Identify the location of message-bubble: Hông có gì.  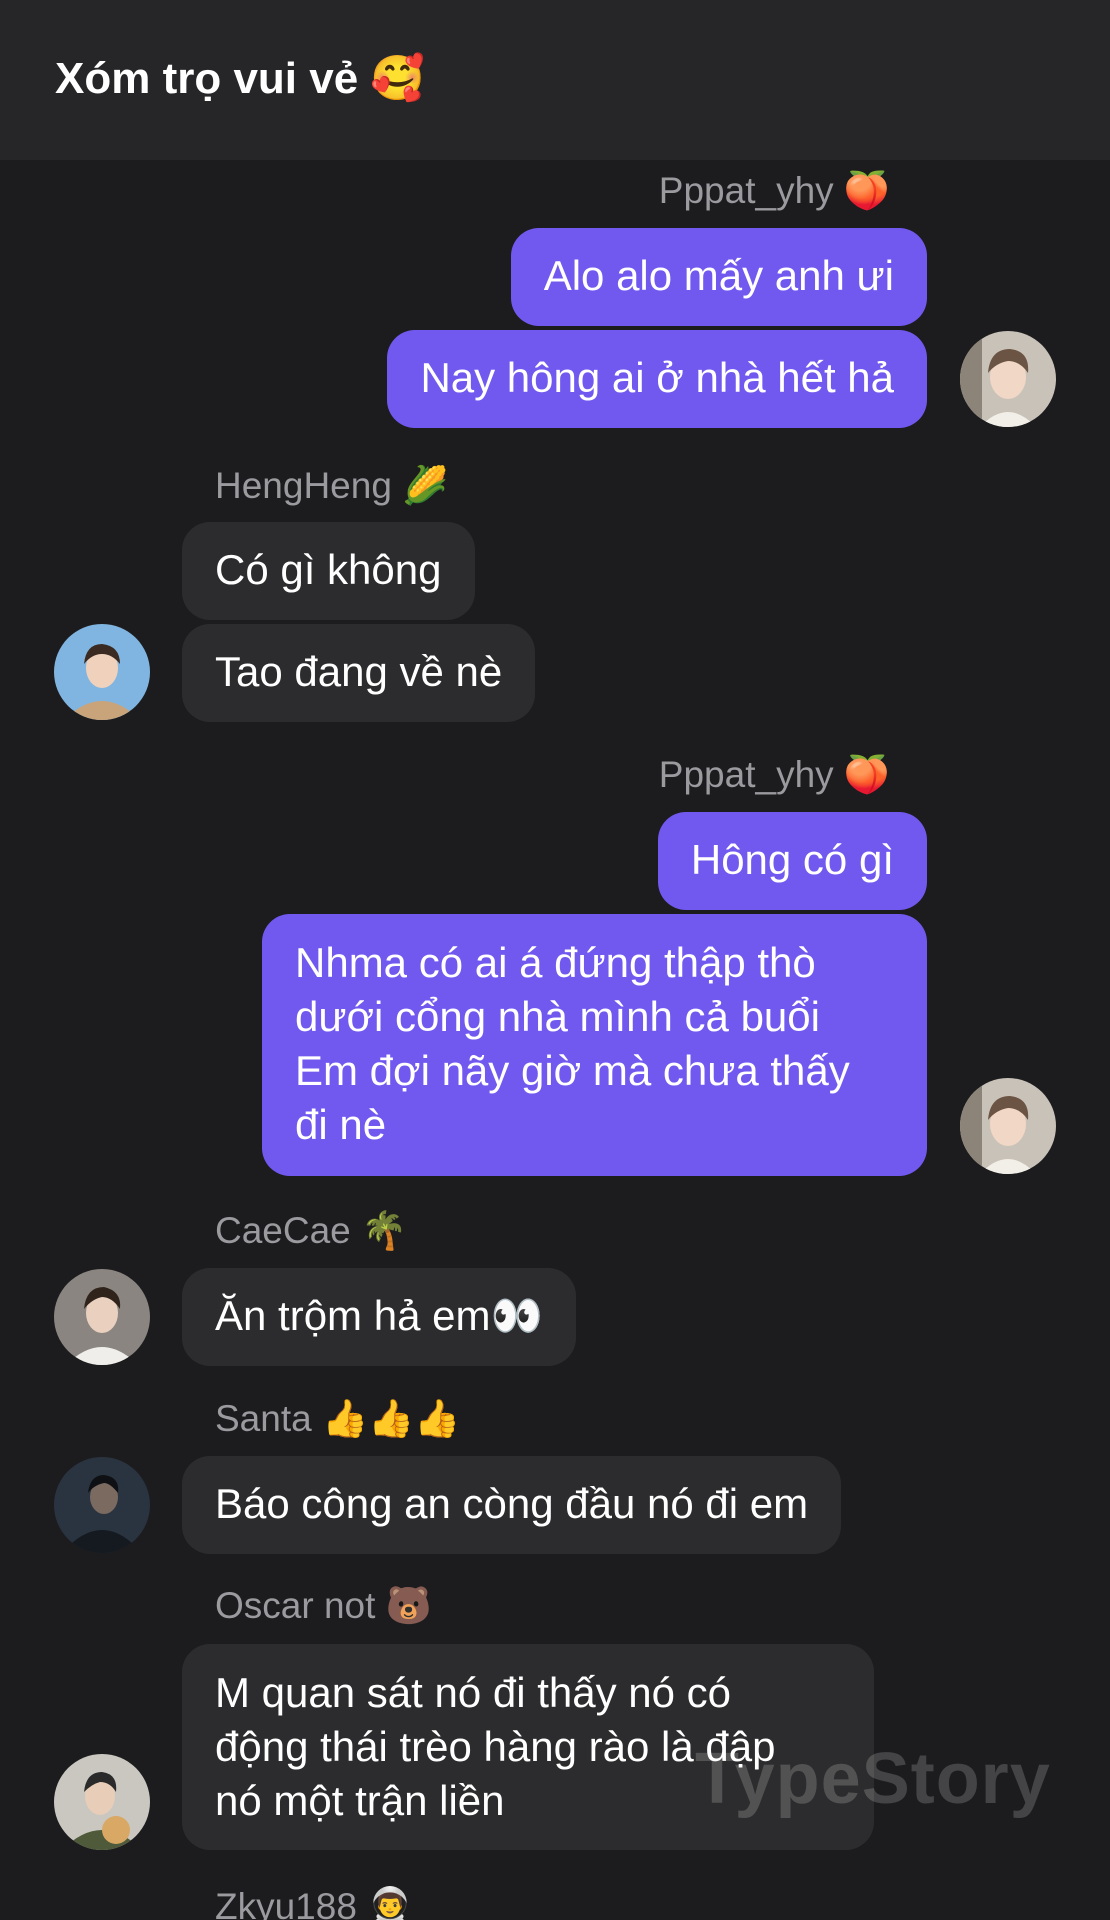
(792, 861).